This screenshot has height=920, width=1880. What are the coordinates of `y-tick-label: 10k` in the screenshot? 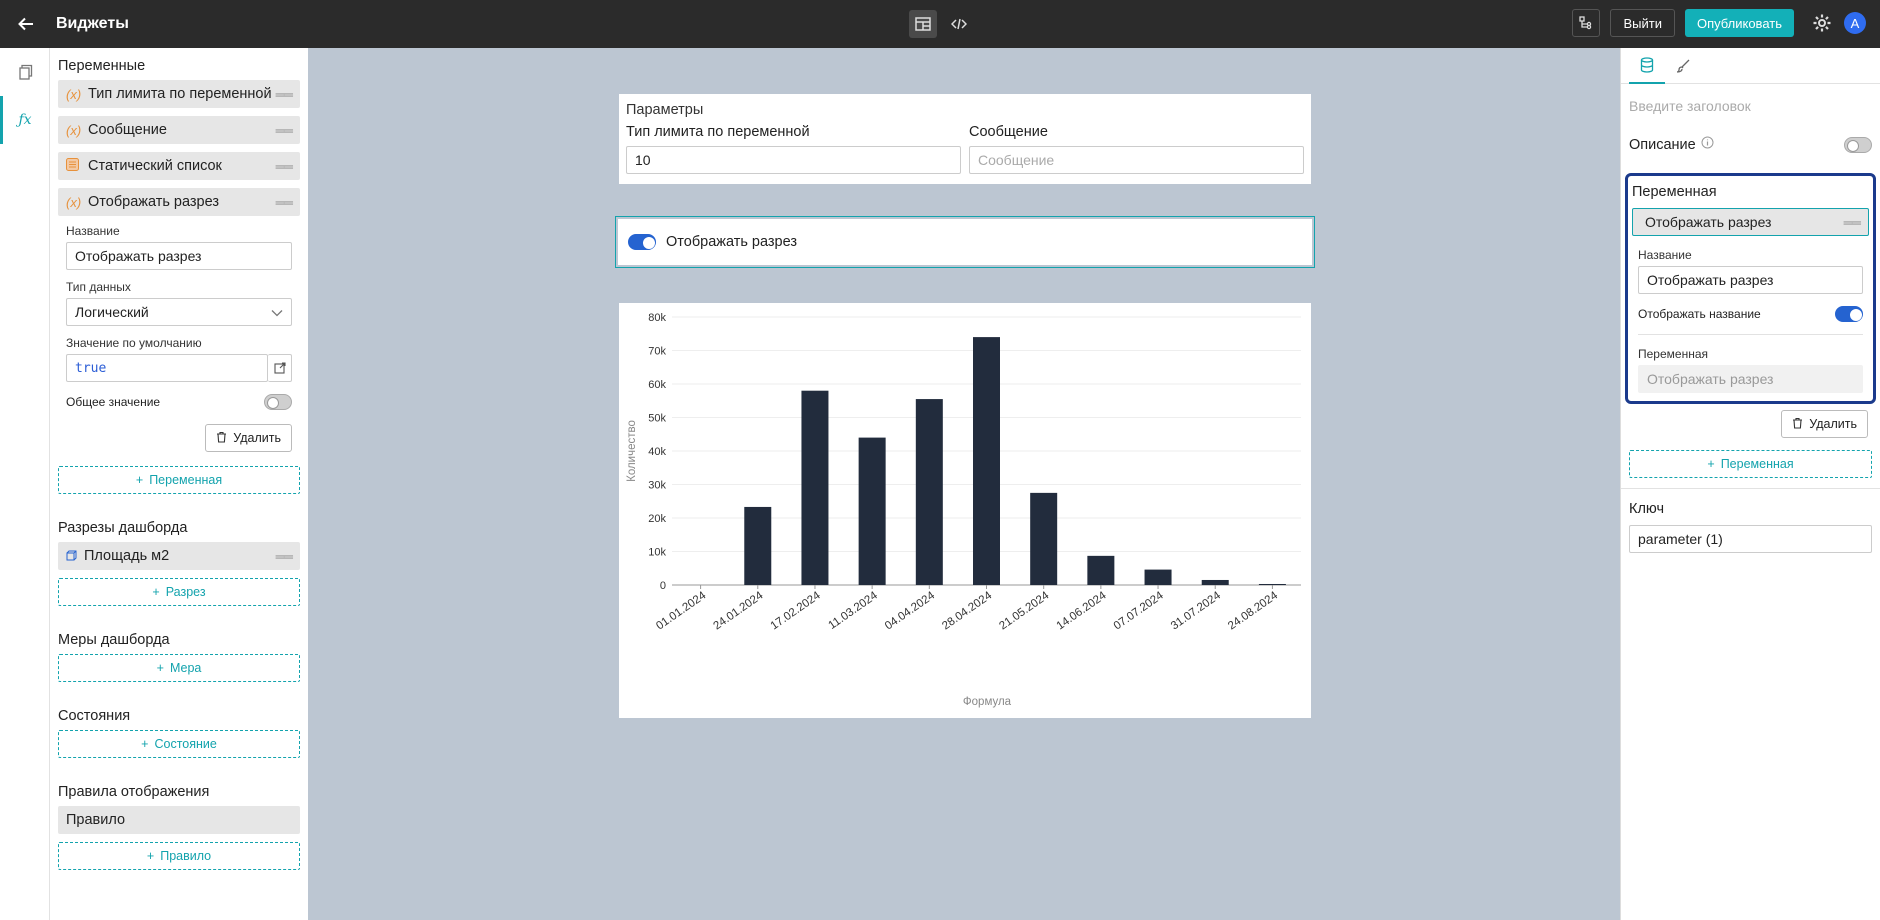 It's located at (657, 553).